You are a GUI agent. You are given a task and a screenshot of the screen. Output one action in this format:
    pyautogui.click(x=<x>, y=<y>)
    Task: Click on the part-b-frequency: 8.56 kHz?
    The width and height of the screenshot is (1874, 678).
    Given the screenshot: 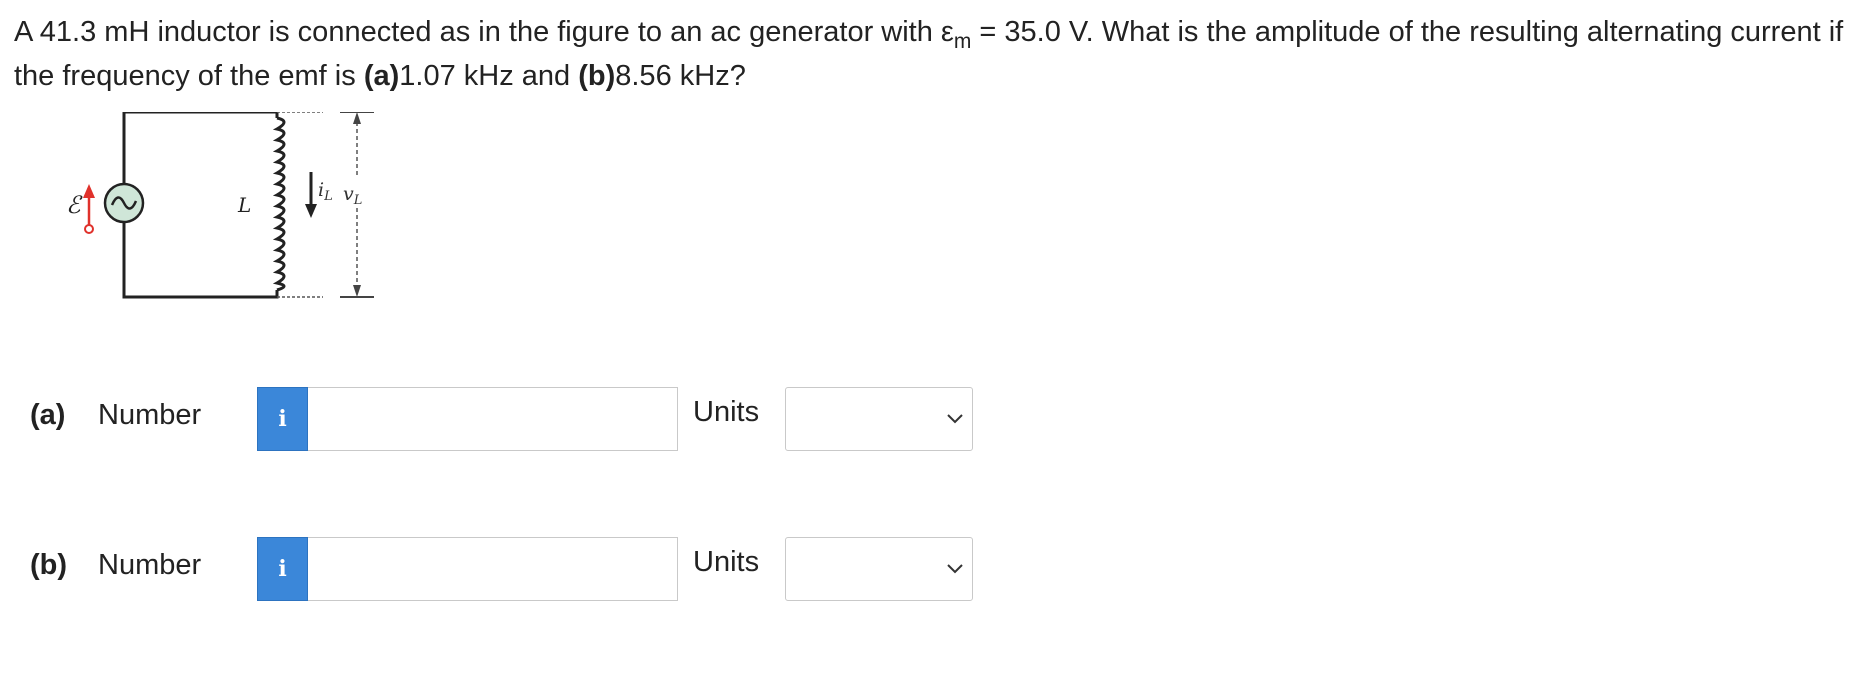 What is the action you would take?
    pyautogui.click(x=680, y=76)
    